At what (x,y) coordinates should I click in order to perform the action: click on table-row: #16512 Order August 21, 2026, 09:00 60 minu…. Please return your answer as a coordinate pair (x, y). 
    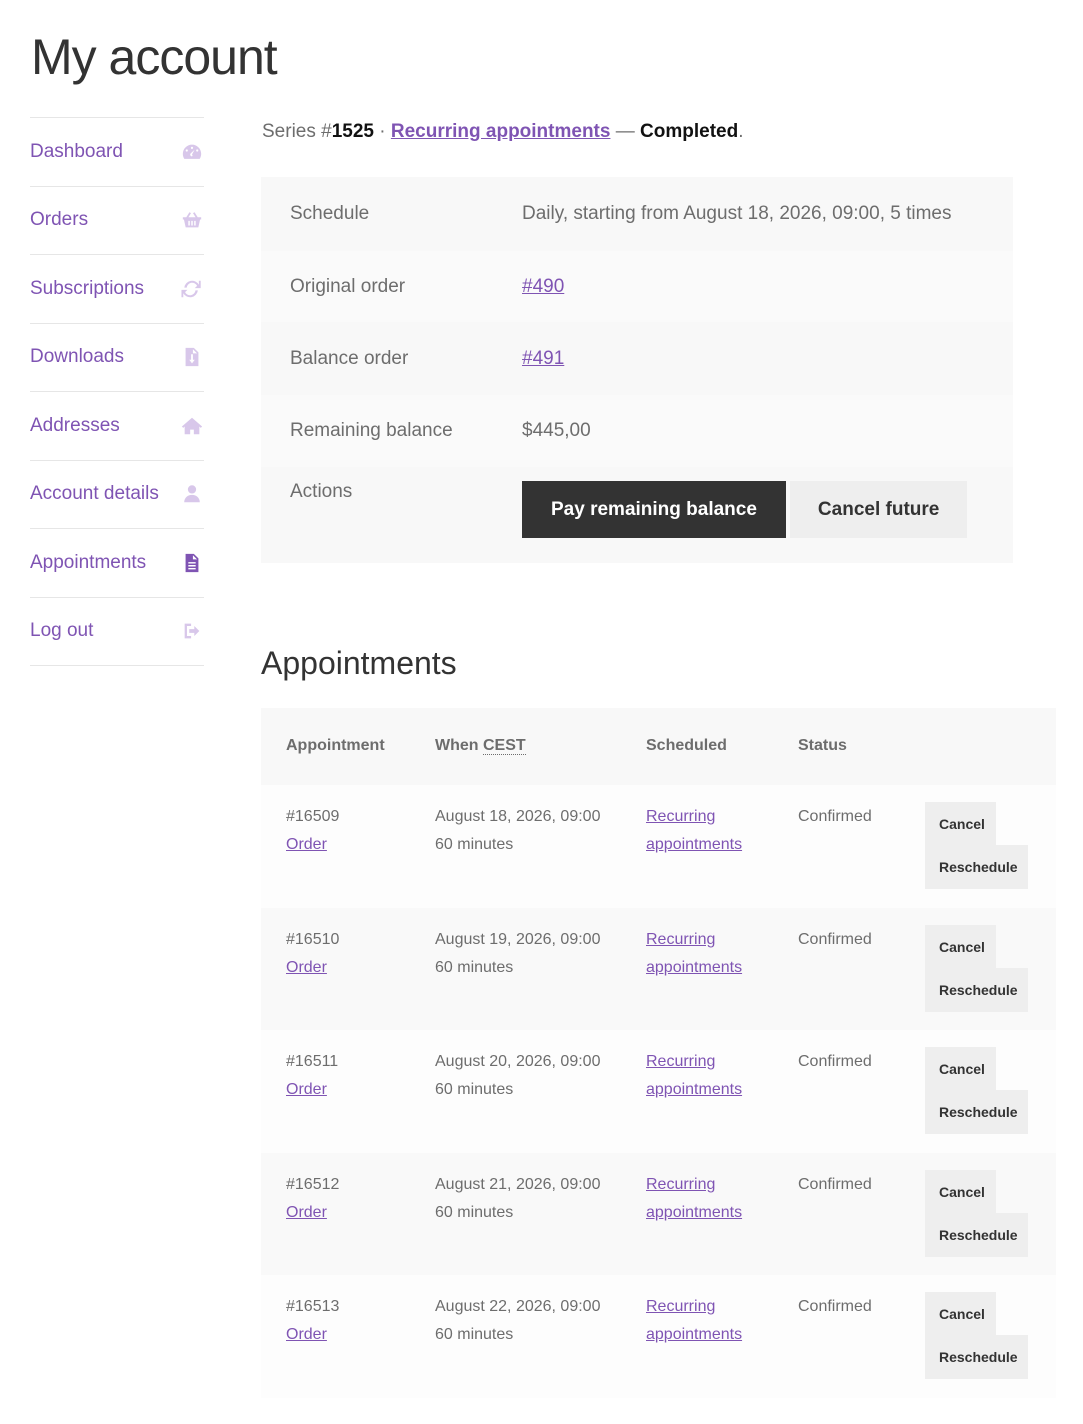
    Looking at the image, I should click on (658, 1213).